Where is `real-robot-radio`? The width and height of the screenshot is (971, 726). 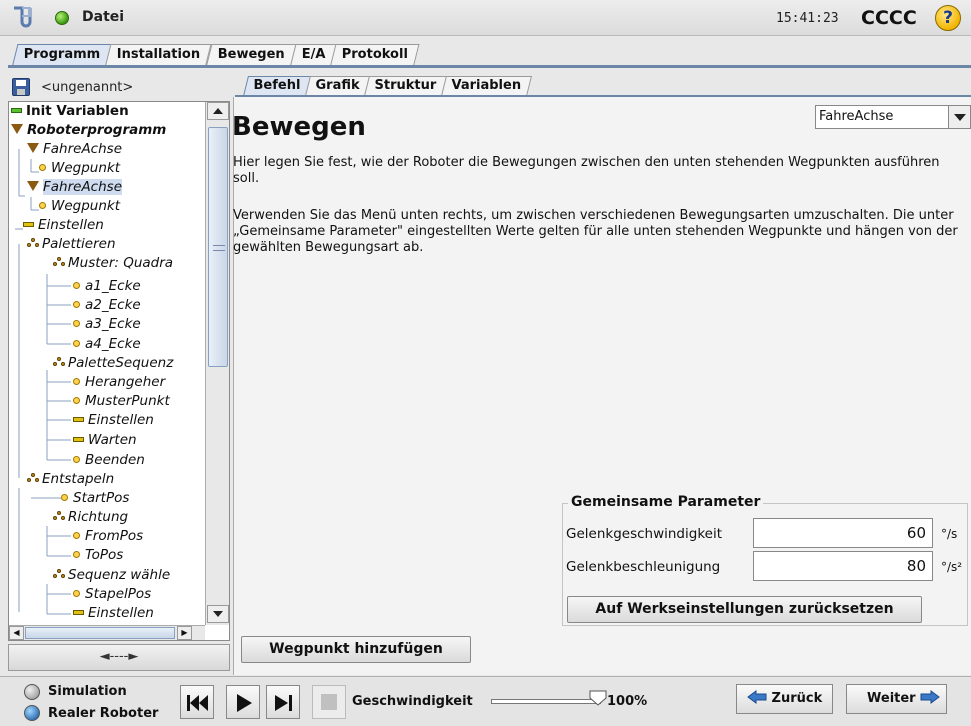
real-robot-radio is located at coordinates (32, 713).